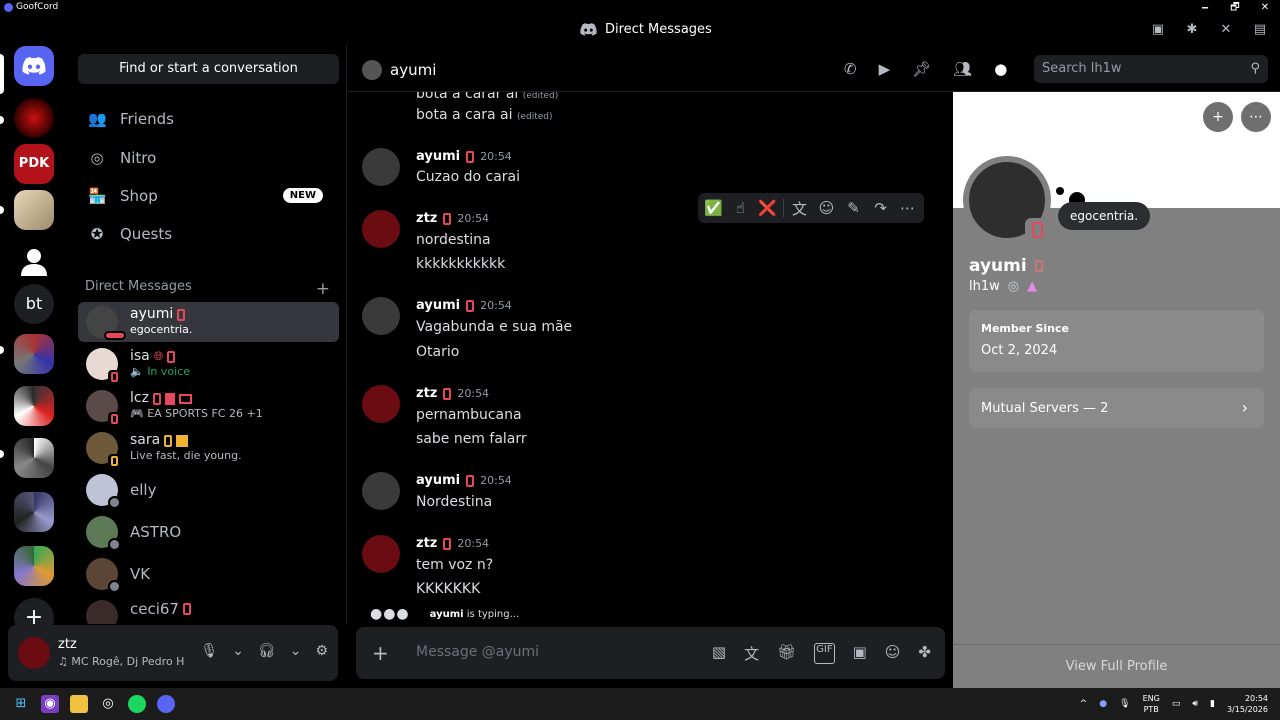  I want to click on spotify-icon, so click(137, 704).